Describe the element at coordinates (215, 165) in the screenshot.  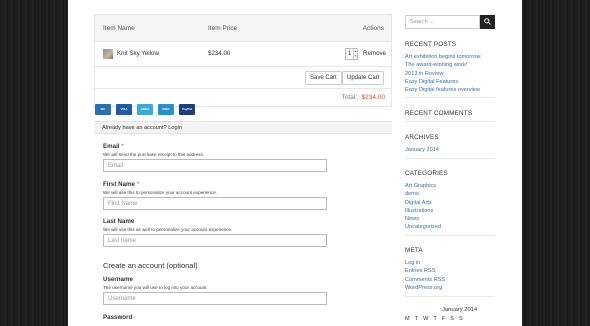
I see `email-field: Email` at that location.